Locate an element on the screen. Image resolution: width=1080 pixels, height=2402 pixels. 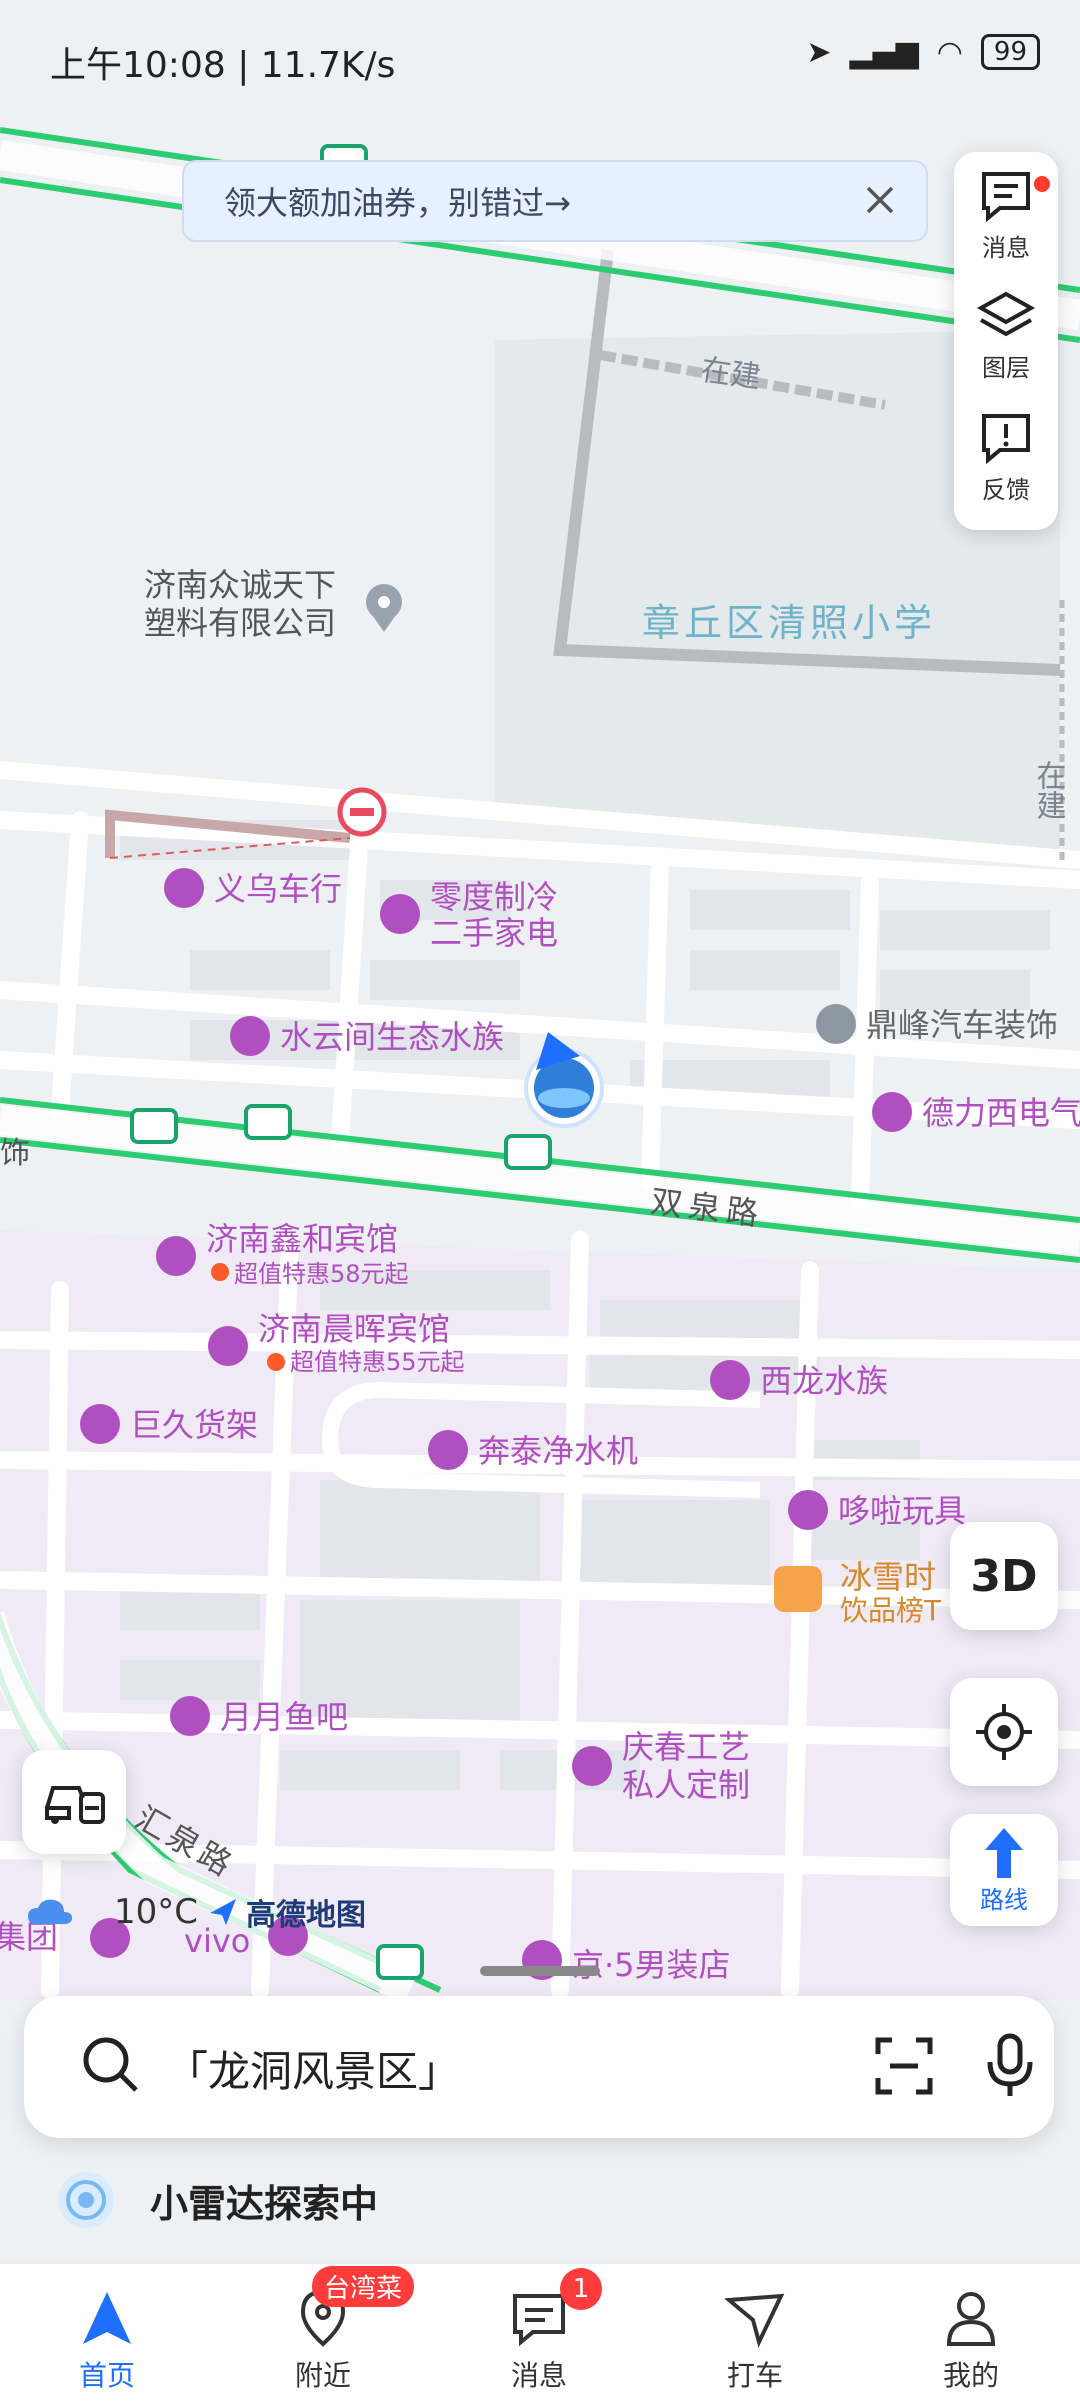
tab-messages: 1 消息 is located at coordinates (539, 2331).